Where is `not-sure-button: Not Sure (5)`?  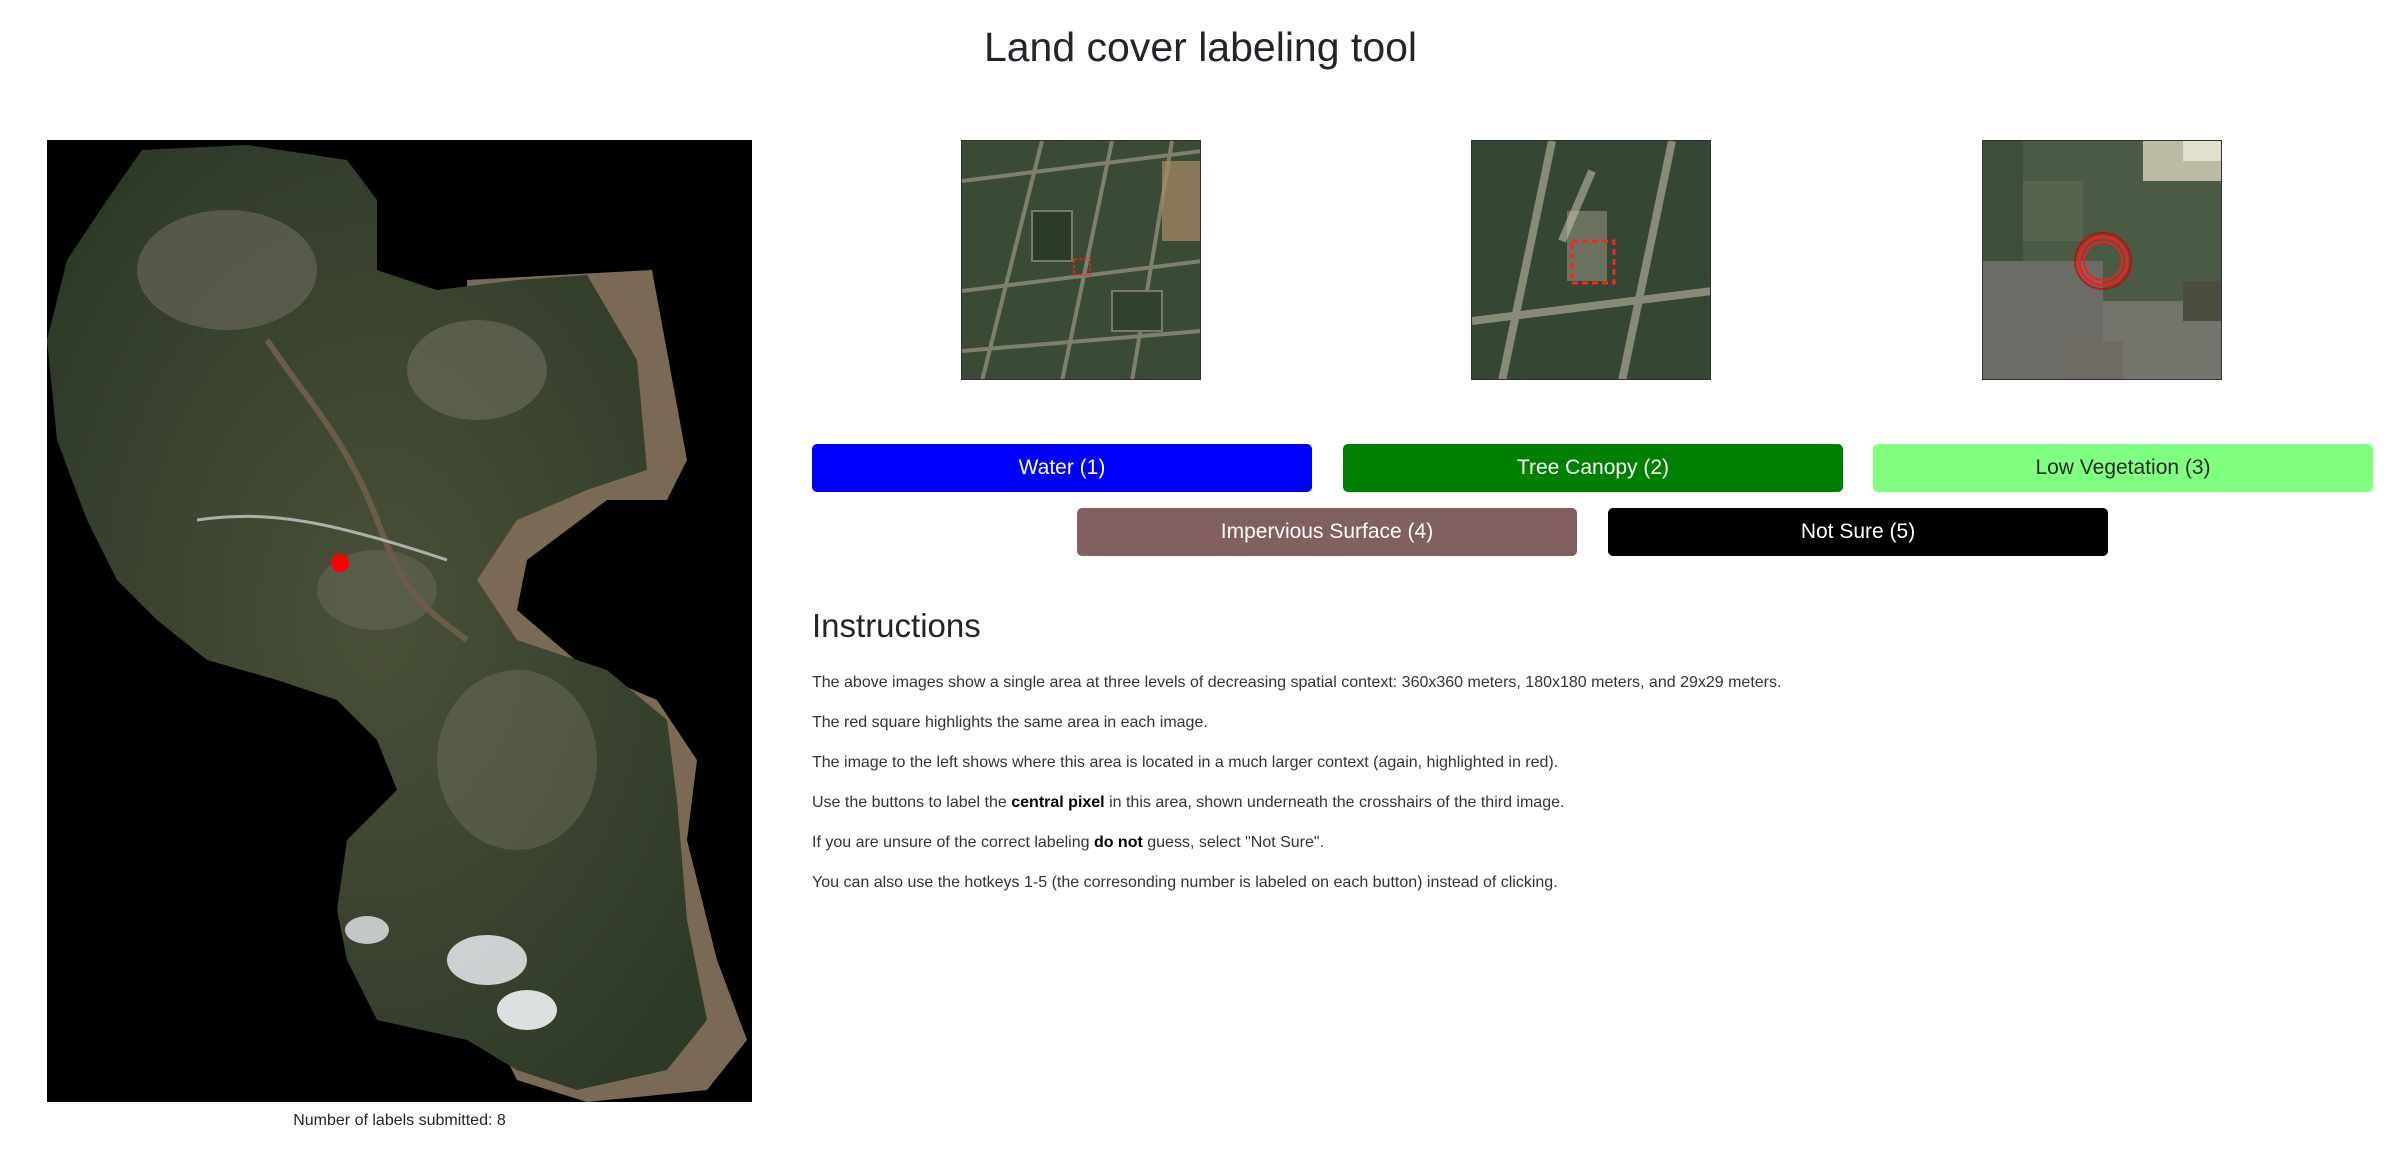
not-sure-button: Not Sure (5) is located at coordinates (1858, 532).